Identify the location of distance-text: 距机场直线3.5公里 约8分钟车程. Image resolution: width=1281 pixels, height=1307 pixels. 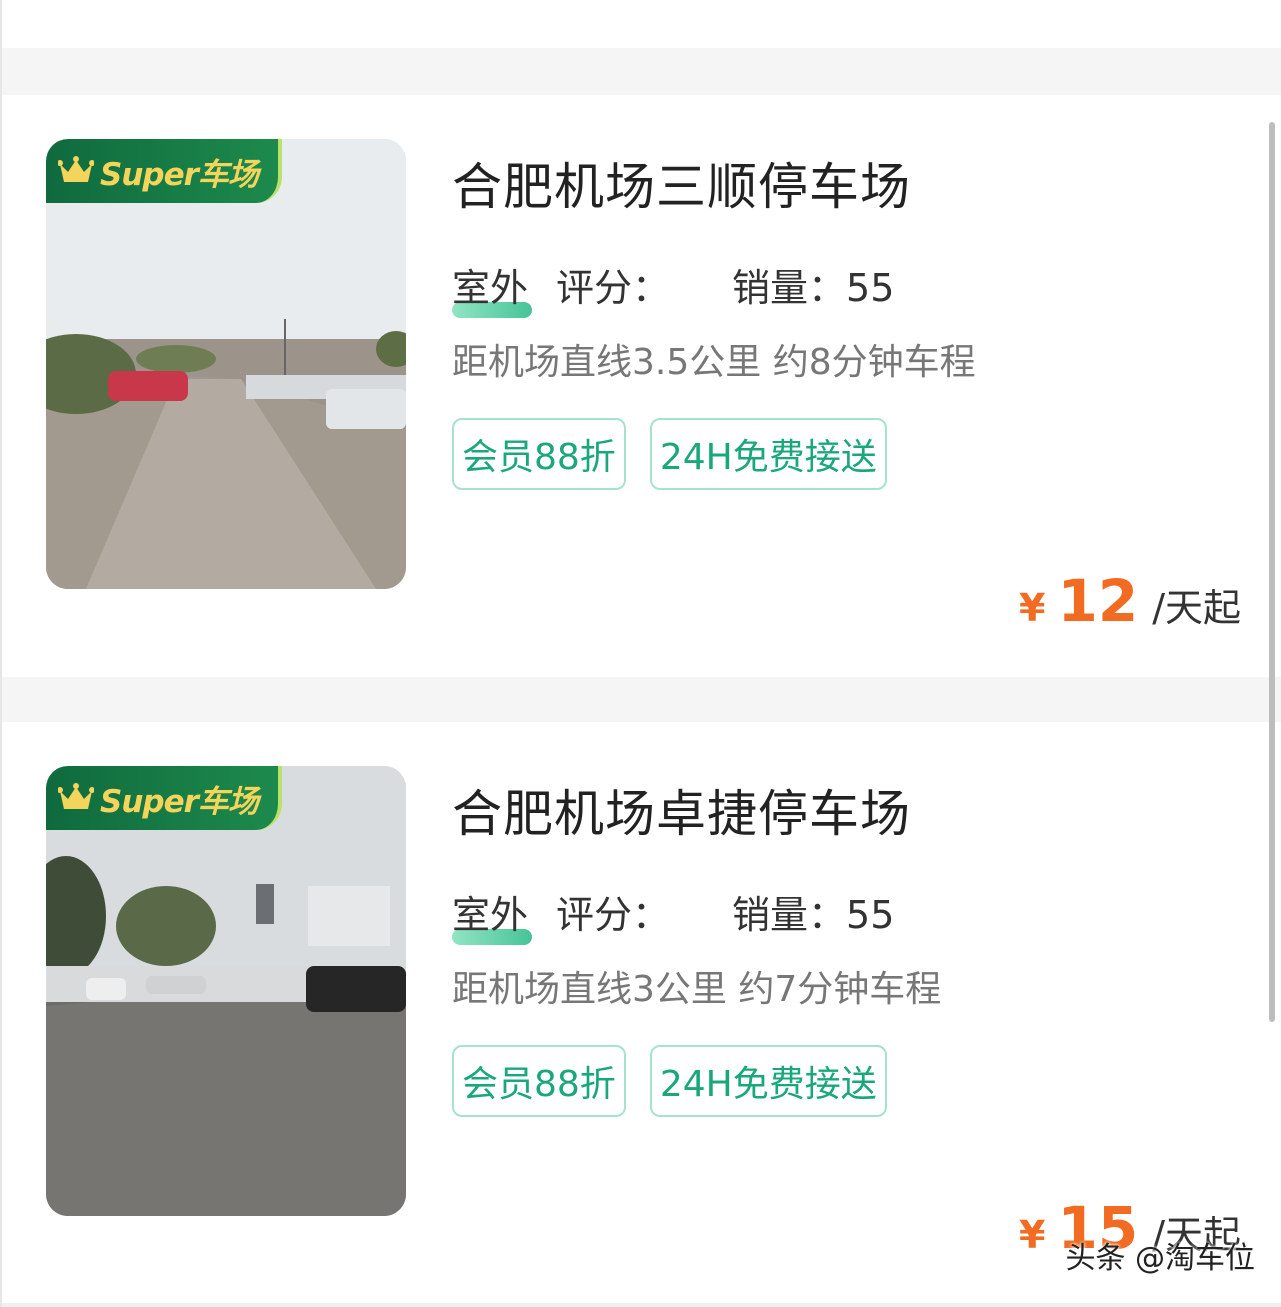
(714, 362).